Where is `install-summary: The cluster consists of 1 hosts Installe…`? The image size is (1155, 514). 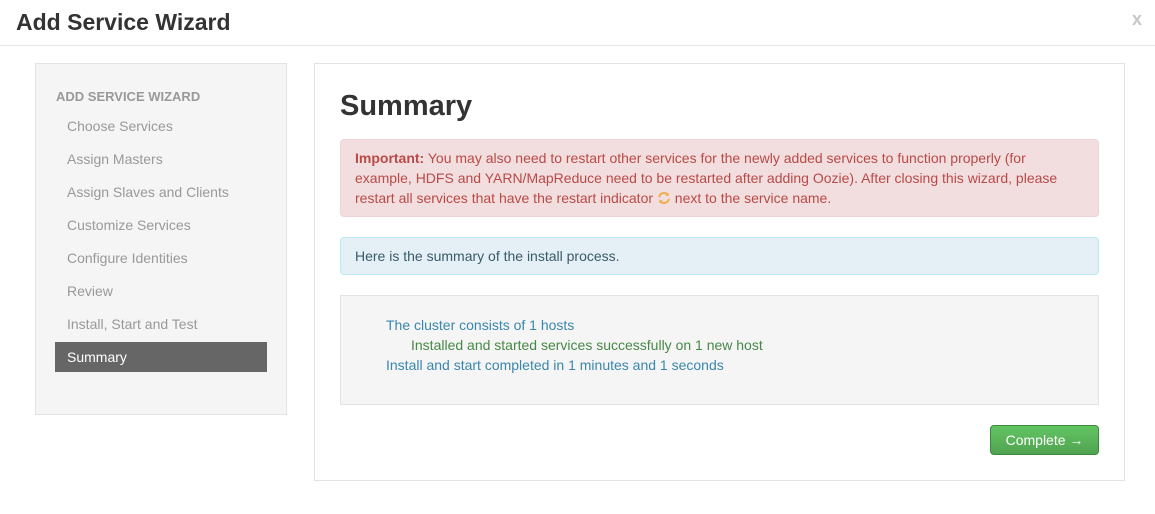 install-summary: The cluster consists of 1 hosts Installe… is located at coordinates (719, 350).